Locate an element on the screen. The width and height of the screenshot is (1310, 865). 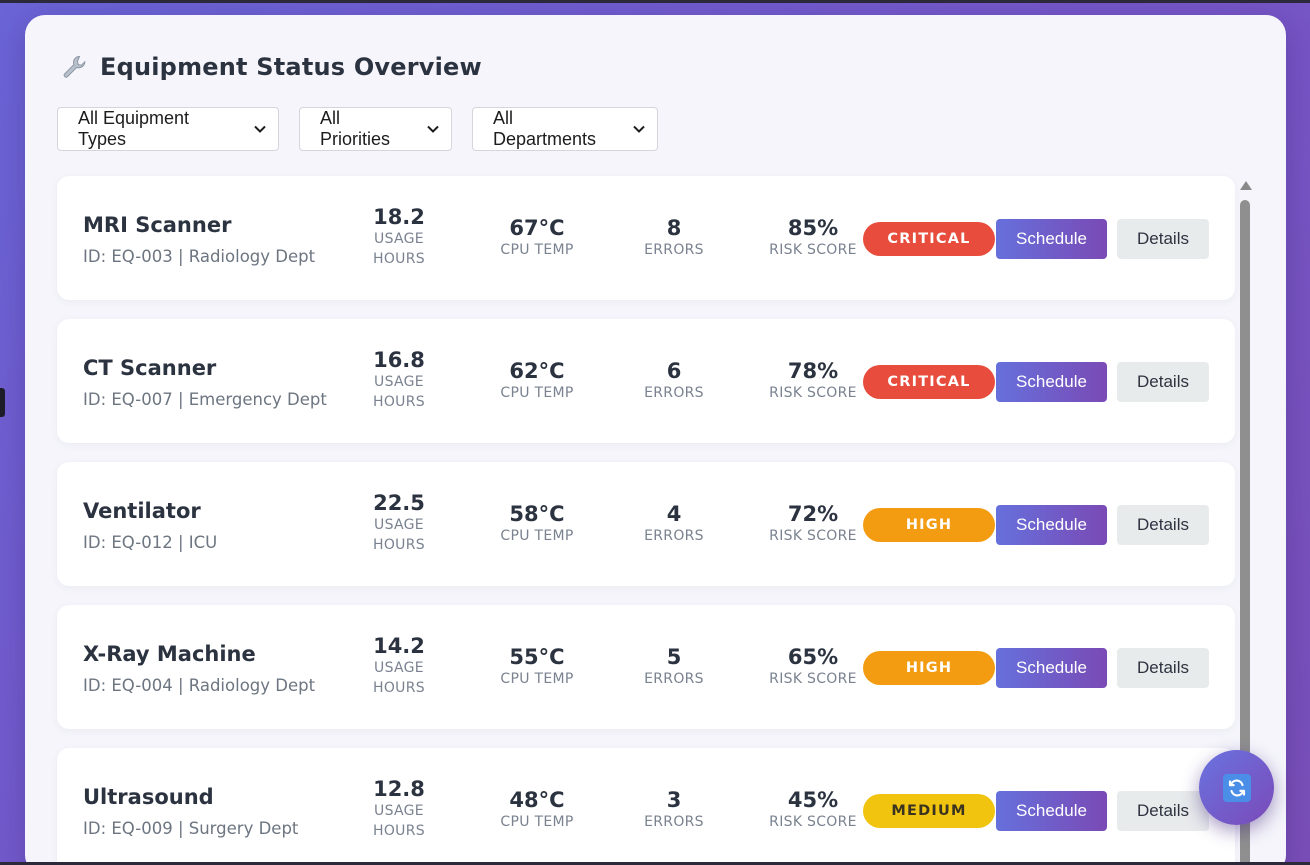
usage-hours-metric: 12.8 USAGE HOURS is located at coordinates (399, 809).